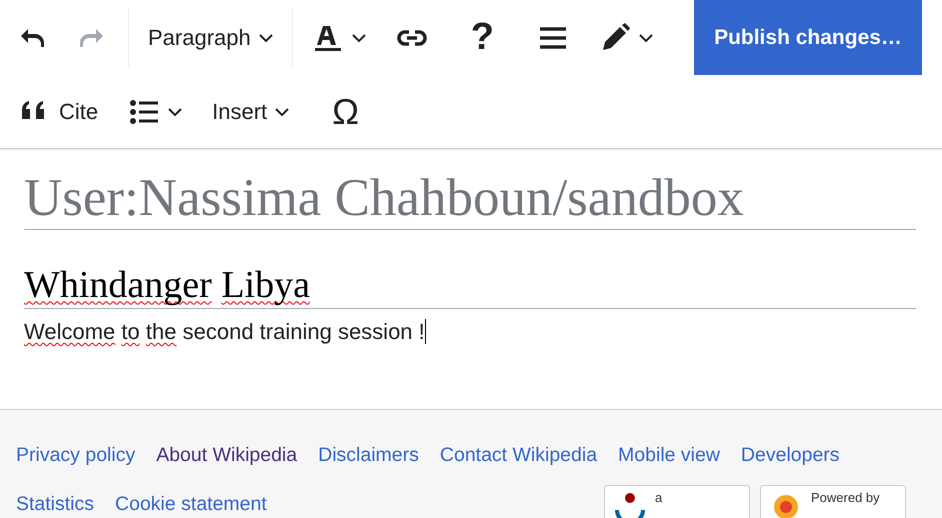  Describe the element at coordinates (250, 112) in the screenshot. I see `dropdown-button: Insert` at that location.